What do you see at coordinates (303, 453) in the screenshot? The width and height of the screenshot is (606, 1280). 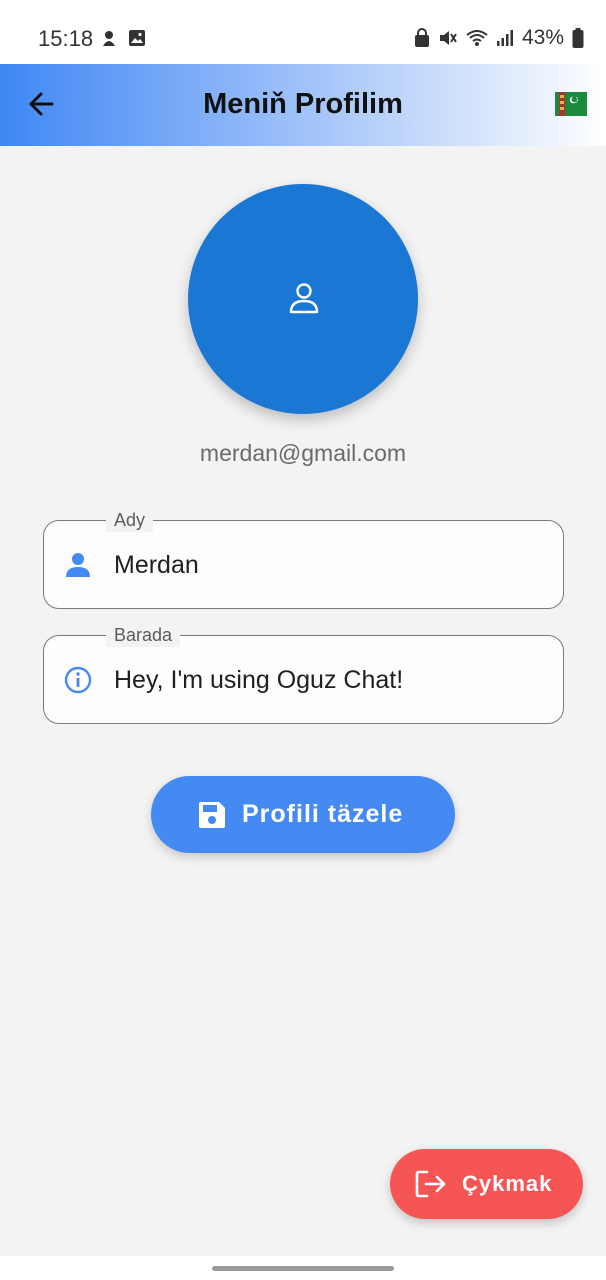 I see `user-email: merdan@gmail.com` at bounding box center [303, 453].